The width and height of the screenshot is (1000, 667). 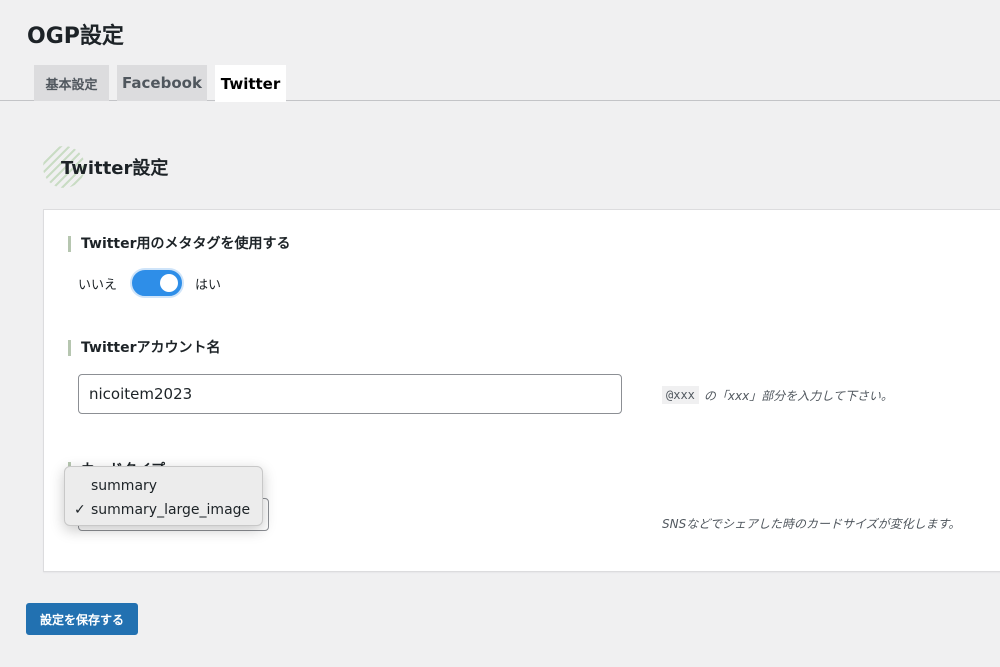 I want to click on section-title: Twitter設定, so click(x=115, y=168).